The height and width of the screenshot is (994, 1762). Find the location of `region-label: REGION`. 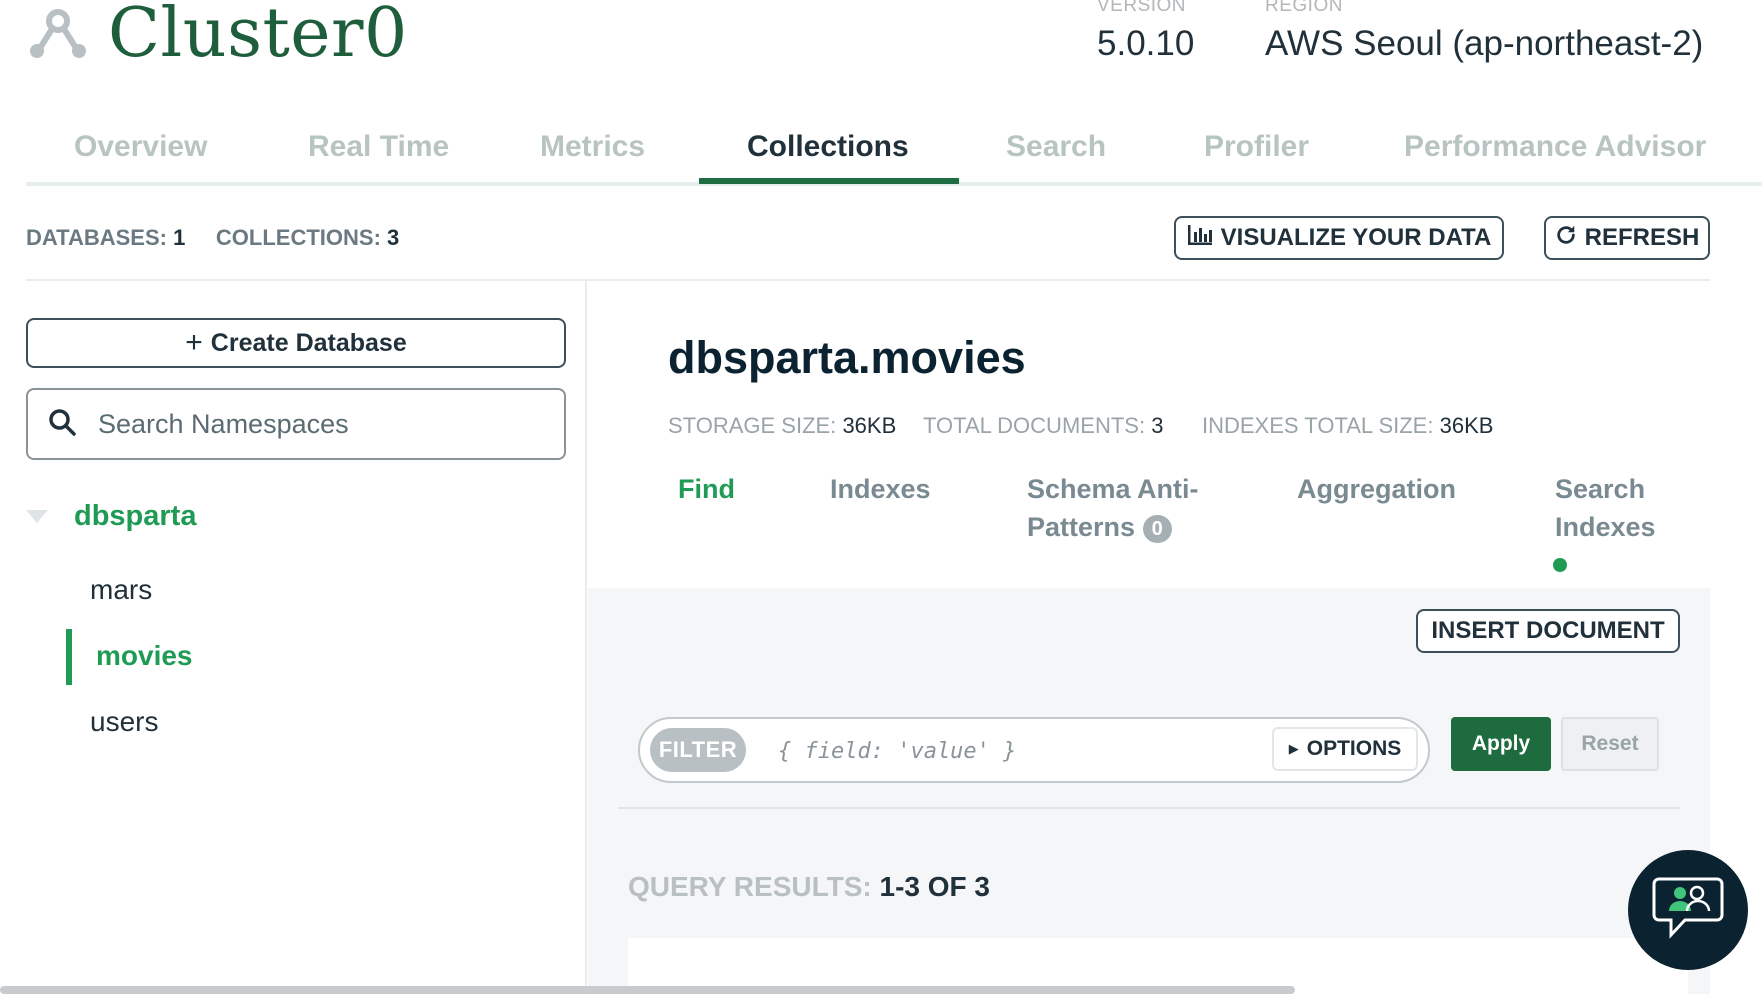

region-label: REGION is located at coordinates (1304, 8).